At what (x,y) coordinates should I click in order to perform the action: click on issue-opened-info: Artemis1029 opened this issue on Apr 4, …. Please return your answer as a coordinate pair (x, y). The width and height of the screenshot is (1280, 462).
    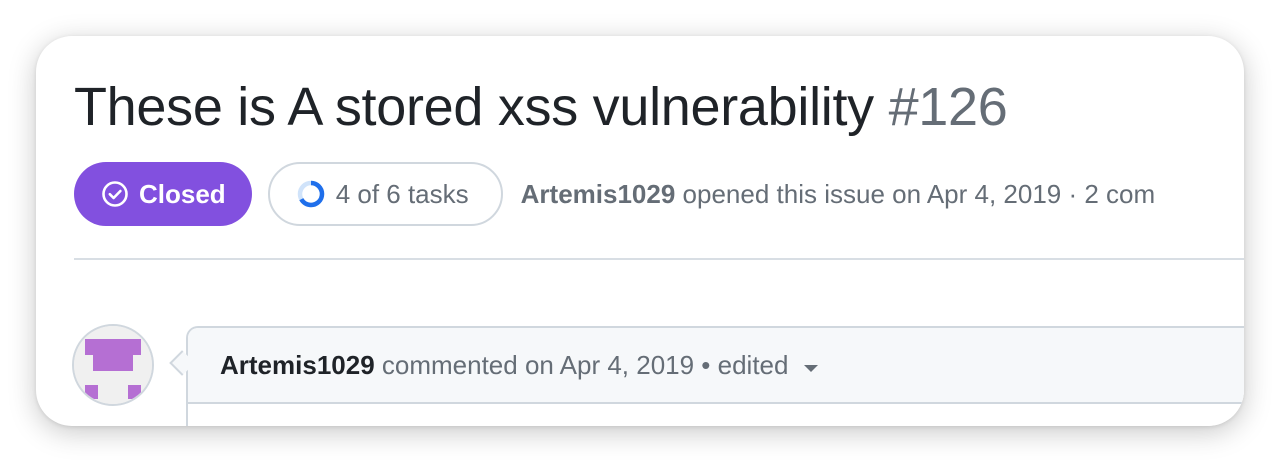
    Looking at the image, I should click on (838, 194).